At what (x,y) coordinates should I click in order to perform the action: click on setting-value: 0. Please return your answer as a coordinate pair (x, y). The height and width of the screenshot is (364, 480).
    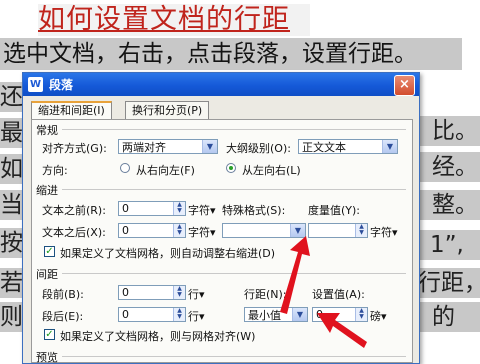
    Looking at the image, I should click on (319, 314).